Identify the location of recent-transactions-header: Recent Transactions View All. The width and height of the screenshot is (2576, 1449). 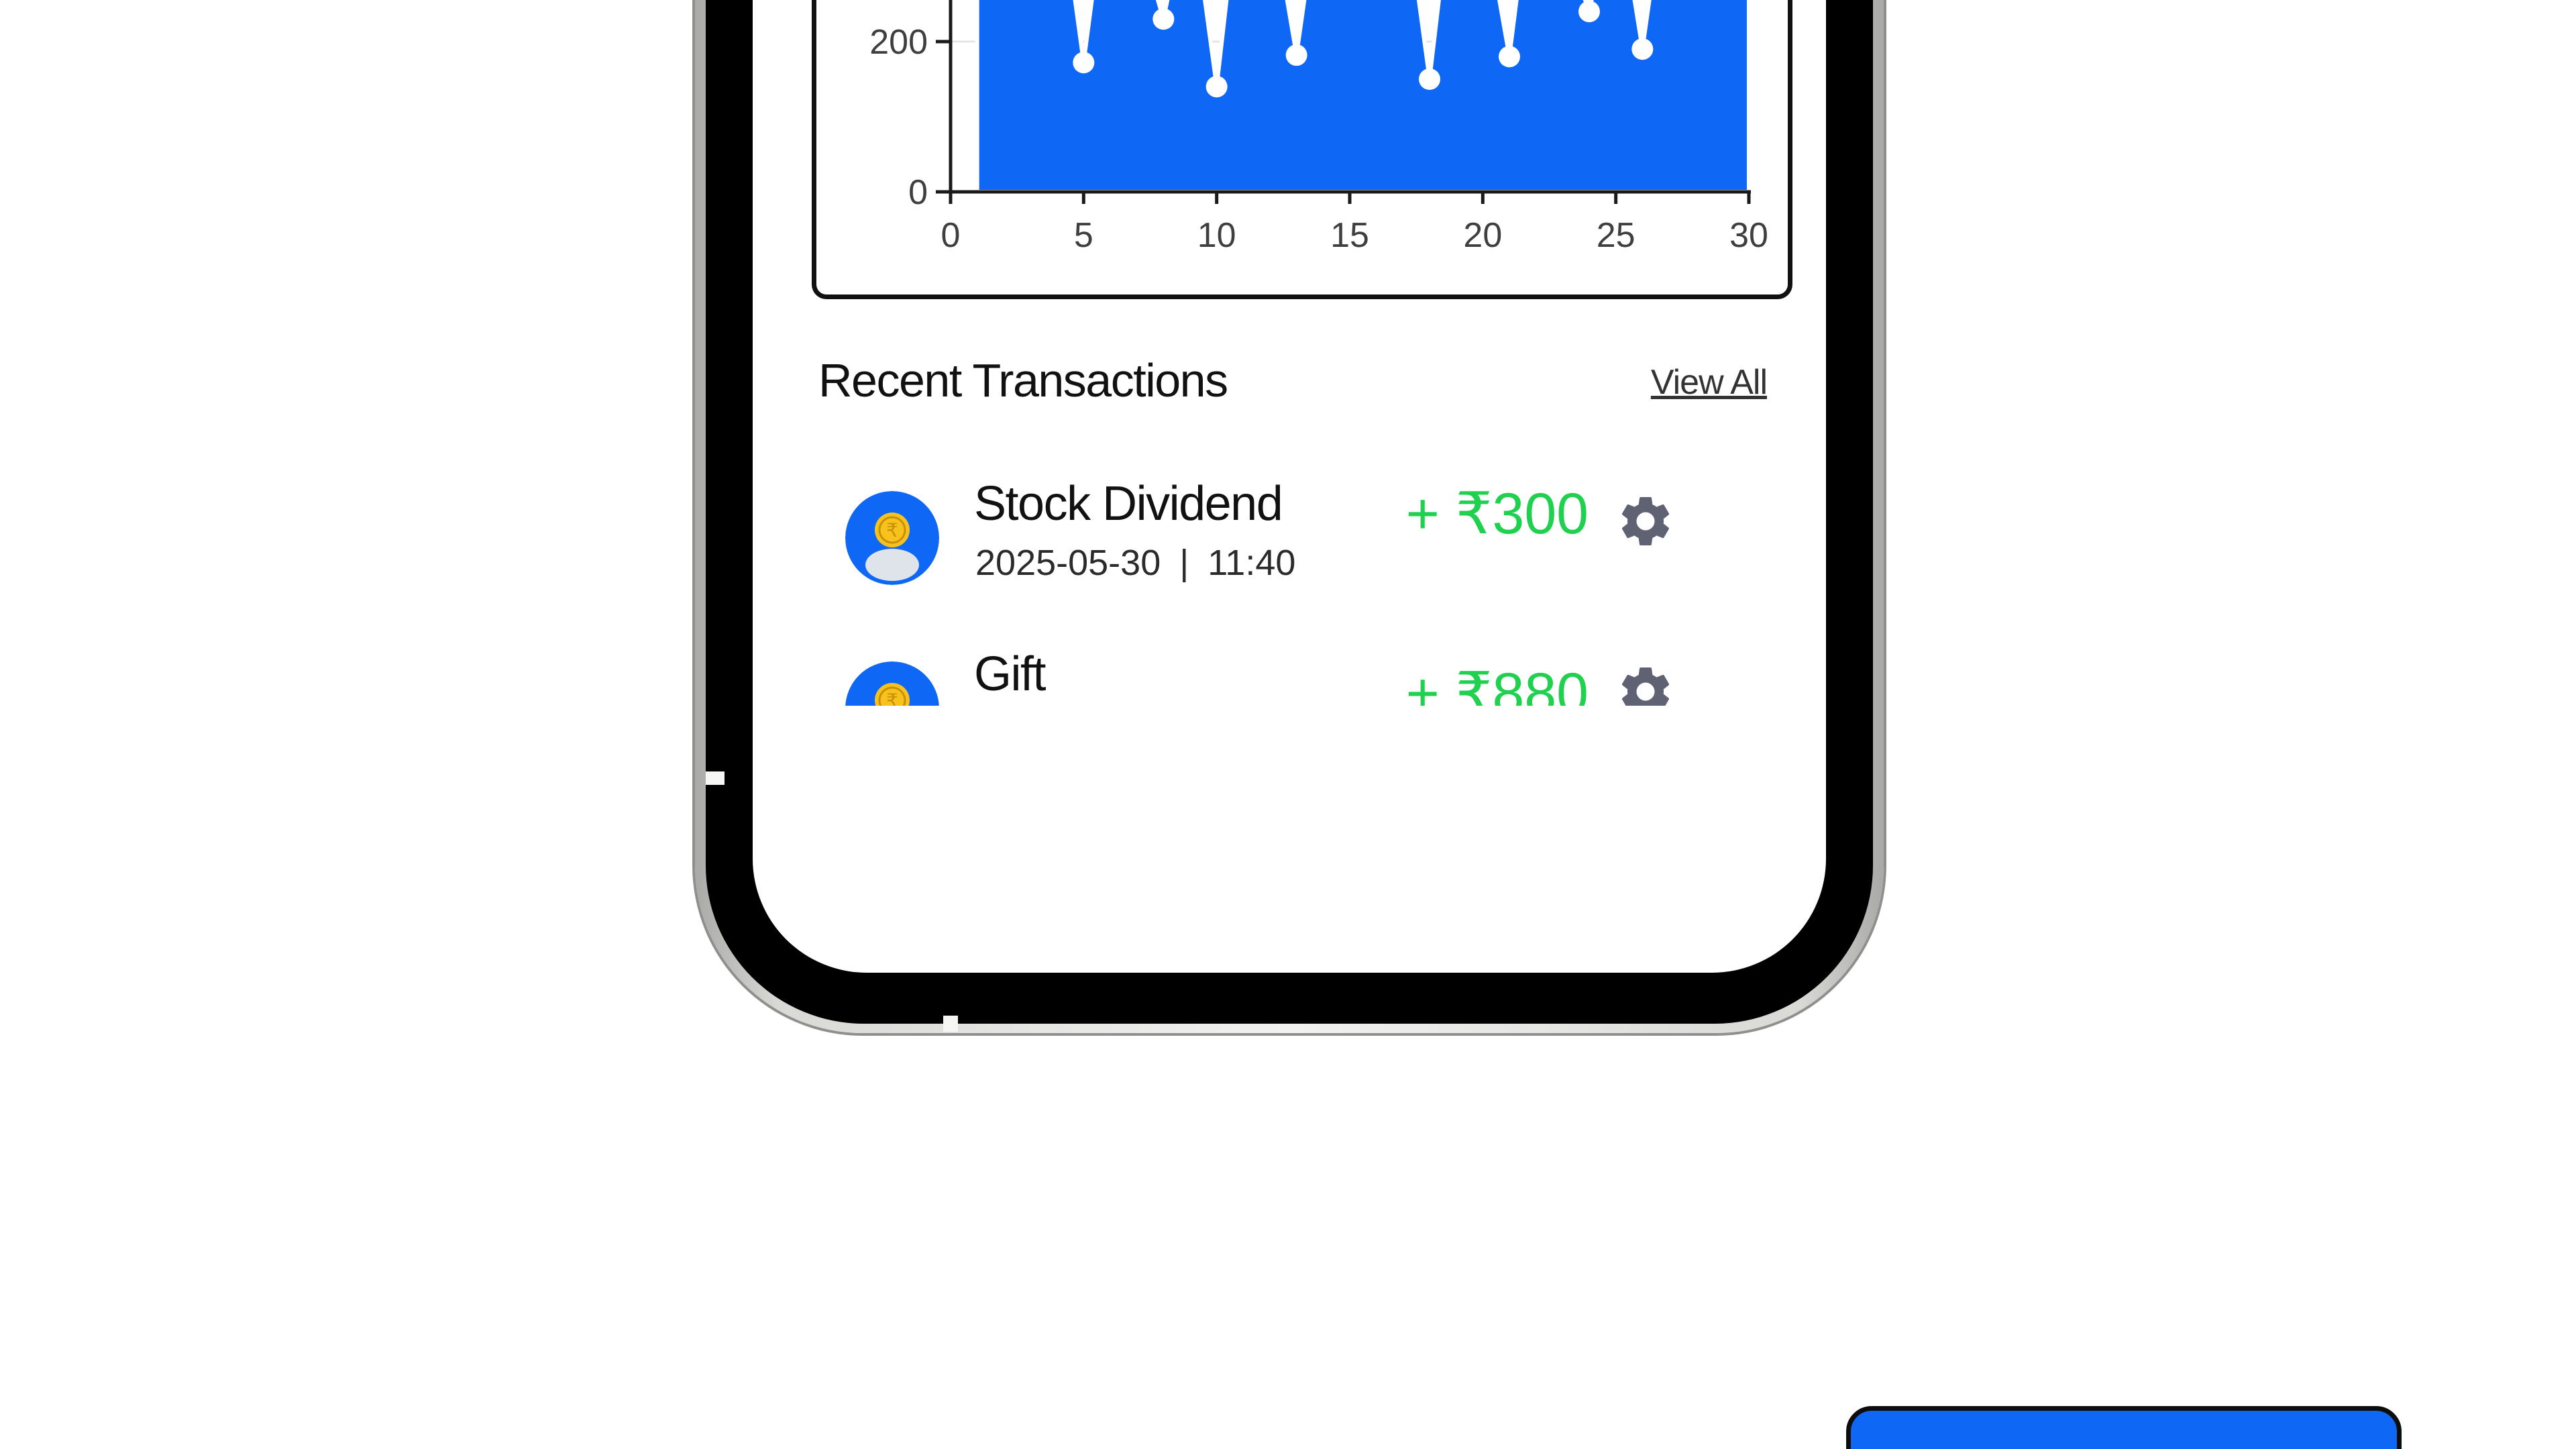
(1301, 380).